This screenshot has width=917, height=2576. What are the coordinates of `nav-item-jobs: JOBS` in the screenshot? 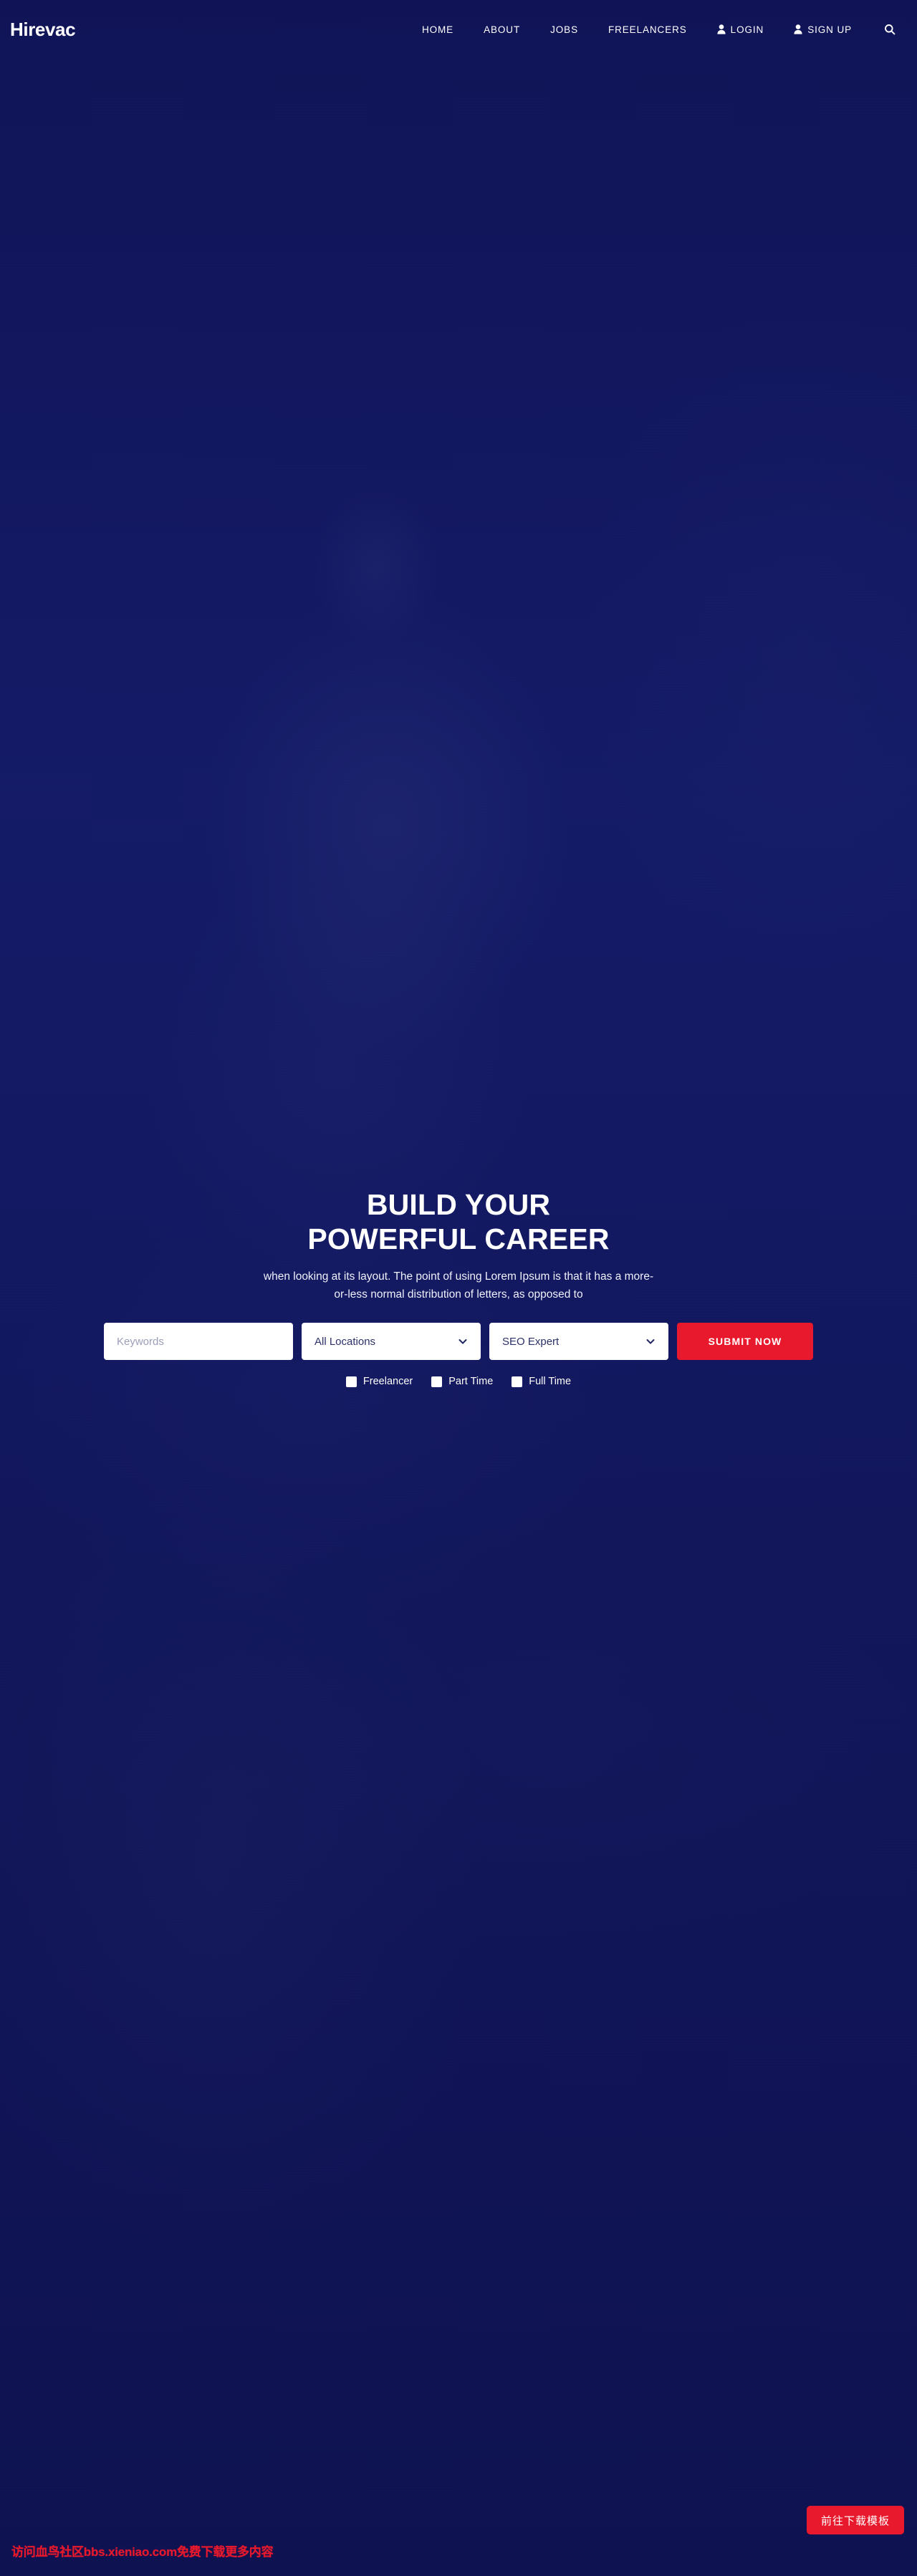 It's located at (564, 29).